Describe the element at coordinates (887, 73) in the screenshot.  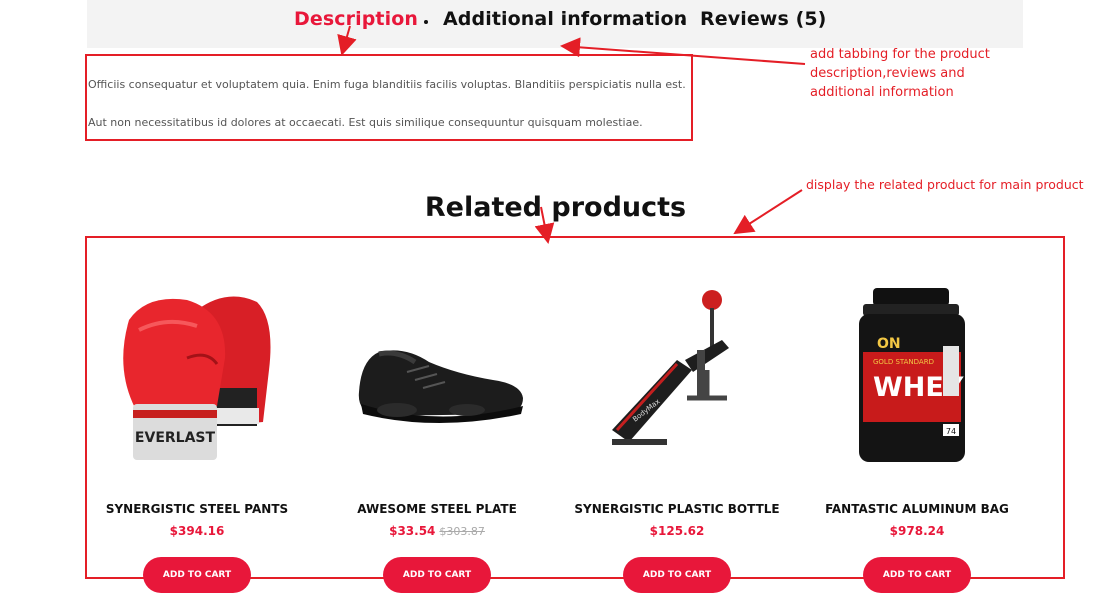
I see `annotation-line: description,reviews and` at that location.